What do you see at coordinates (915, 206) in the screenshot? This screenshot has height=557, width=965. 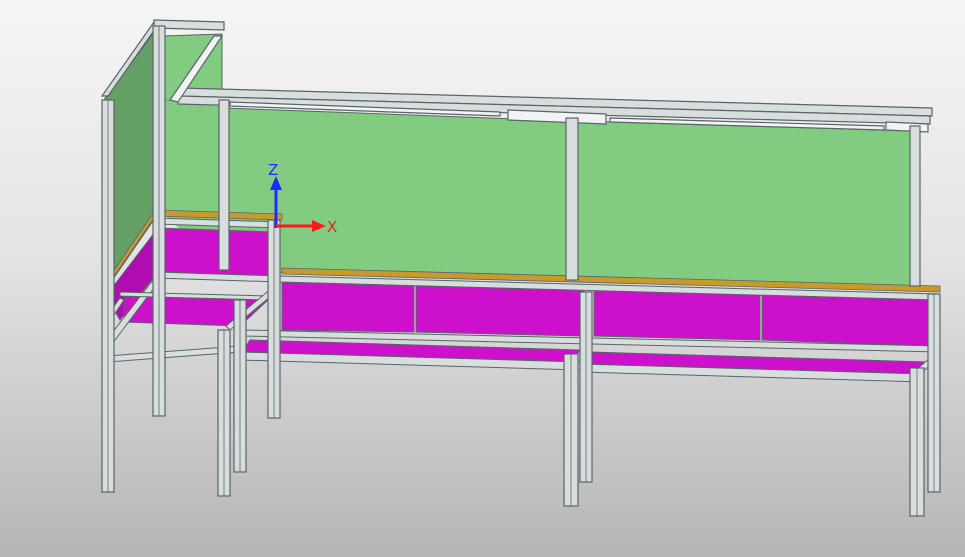 I see `post-right-back` at bounding box center [915, 206].